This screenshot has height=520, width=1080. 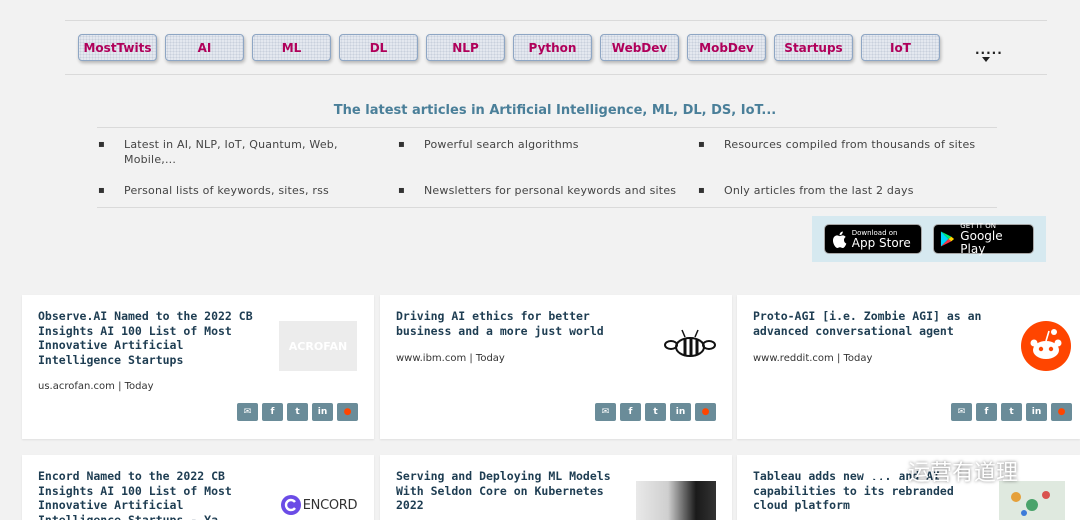 What do you see at coordinates (963, 473) in the screenshot?
I see `watermark-text: 运营有道理` at bounding box center [963, 473].